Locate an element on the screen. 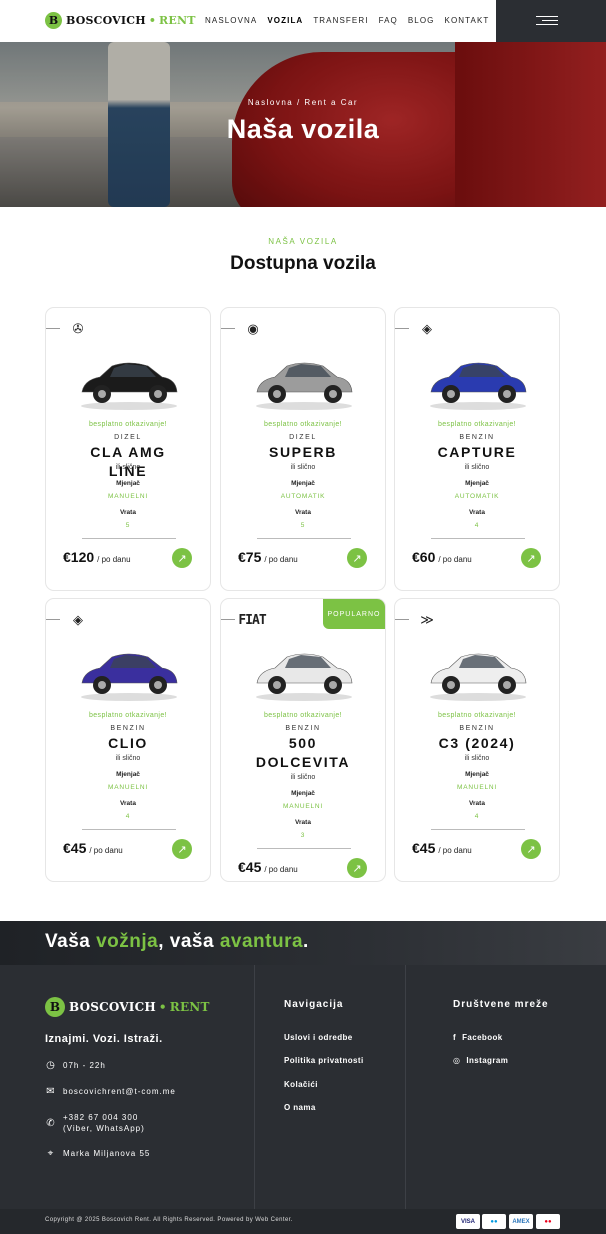 The width and height of the screenshot is (606, 1234). nav-item-blog: BLOG is located at coordinates (421, 20).